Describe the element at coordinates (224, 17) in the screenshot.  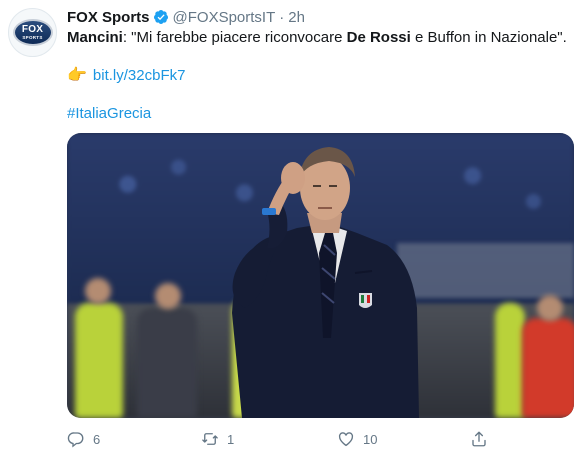
I see `author-handle: @FOXSportsIT` at that location.